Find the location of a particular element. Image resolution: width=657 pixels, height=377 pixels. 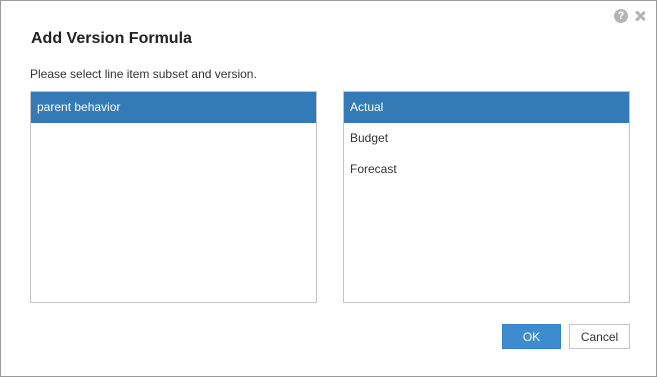

cancel-button: Cancel is located at coordinates (599, 336).